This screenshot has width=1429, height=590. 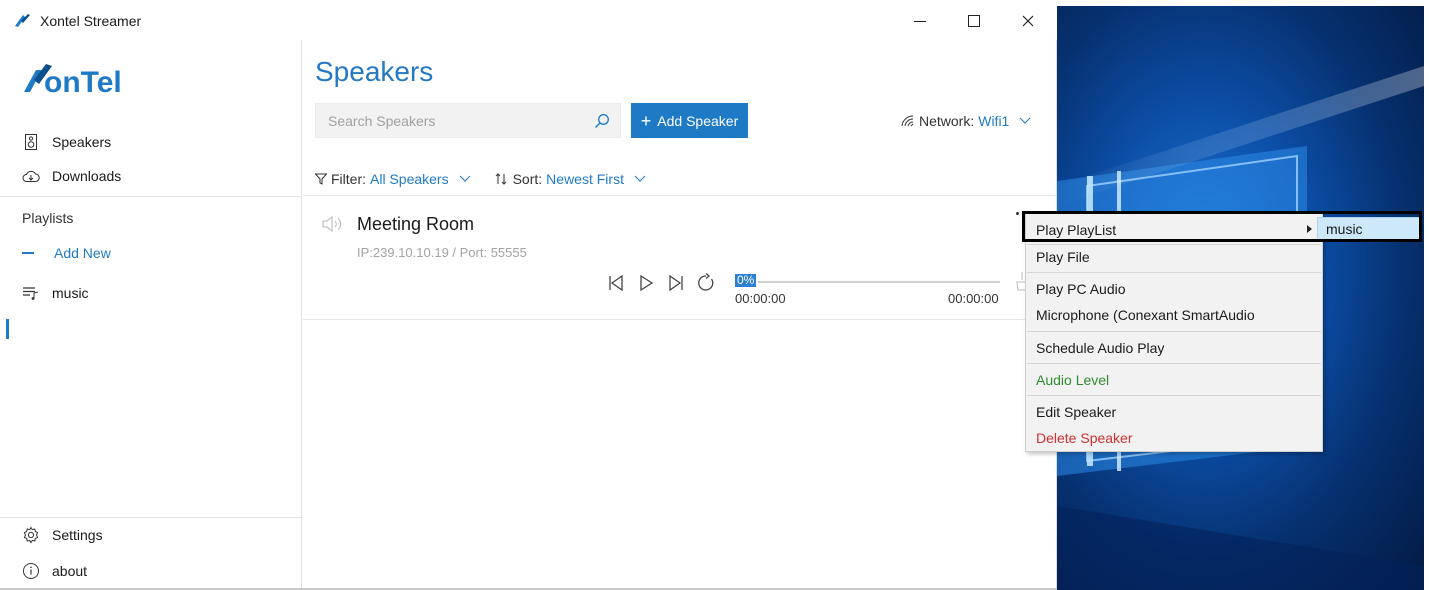 I want to click on info-icon, so click(x=31, y=571).